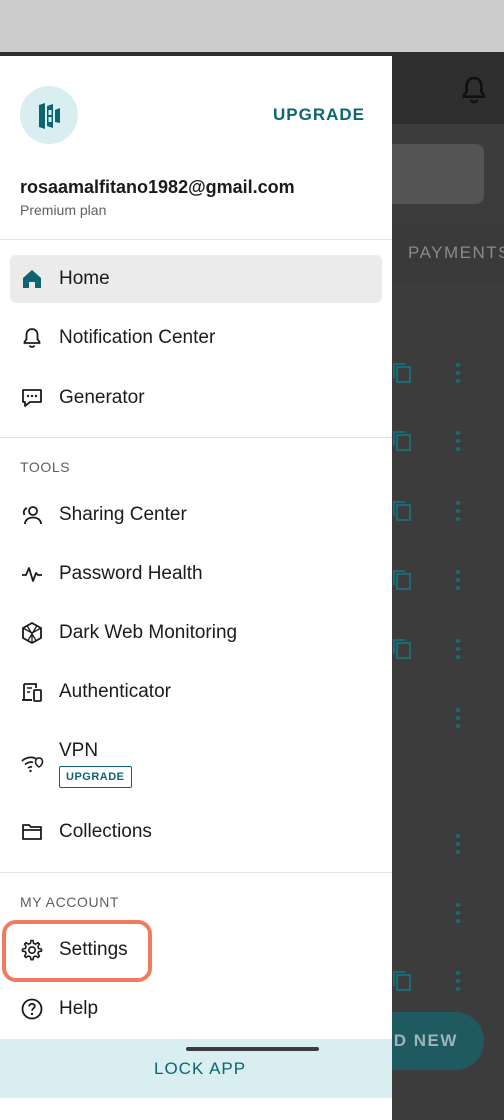  Describe the element at coordinates (196, 279) in the screenshot. I see `nav-item-home: Home` at that location.